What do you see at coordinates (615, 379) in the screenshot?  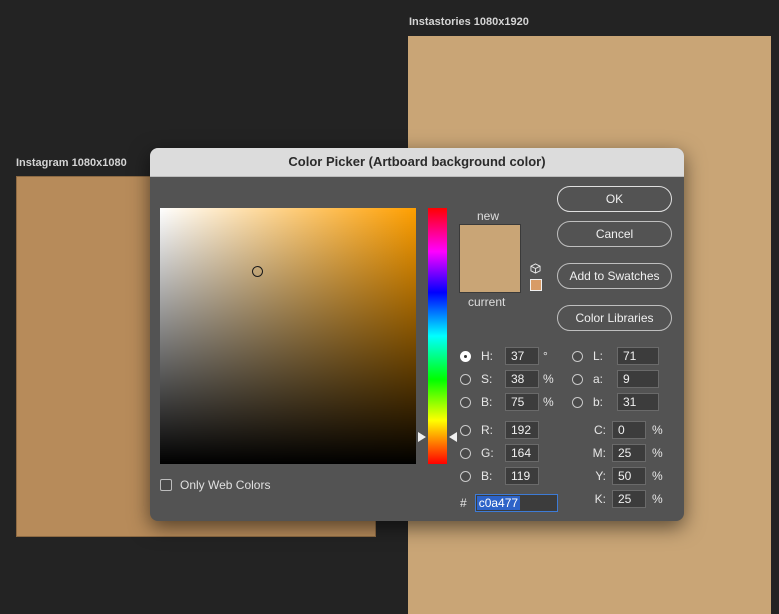 I see `lab-a-row: a: 9` at bounding box center [615, 379].